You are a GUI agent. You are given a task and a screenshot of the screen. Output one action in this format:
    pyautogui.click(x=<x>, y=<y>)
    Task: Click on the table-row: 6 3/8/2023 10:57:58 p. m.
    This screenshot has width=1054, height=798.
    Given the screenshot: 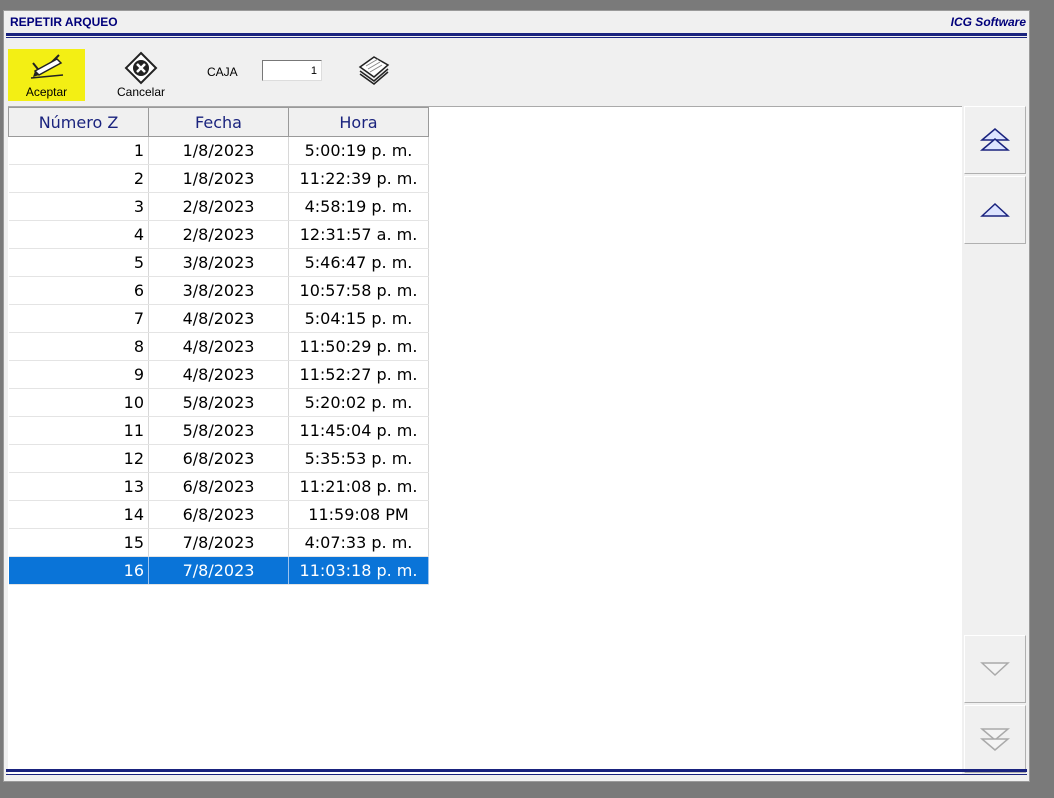 What is the action you would take?
    pyautogui.click(x=218, y=290)
    